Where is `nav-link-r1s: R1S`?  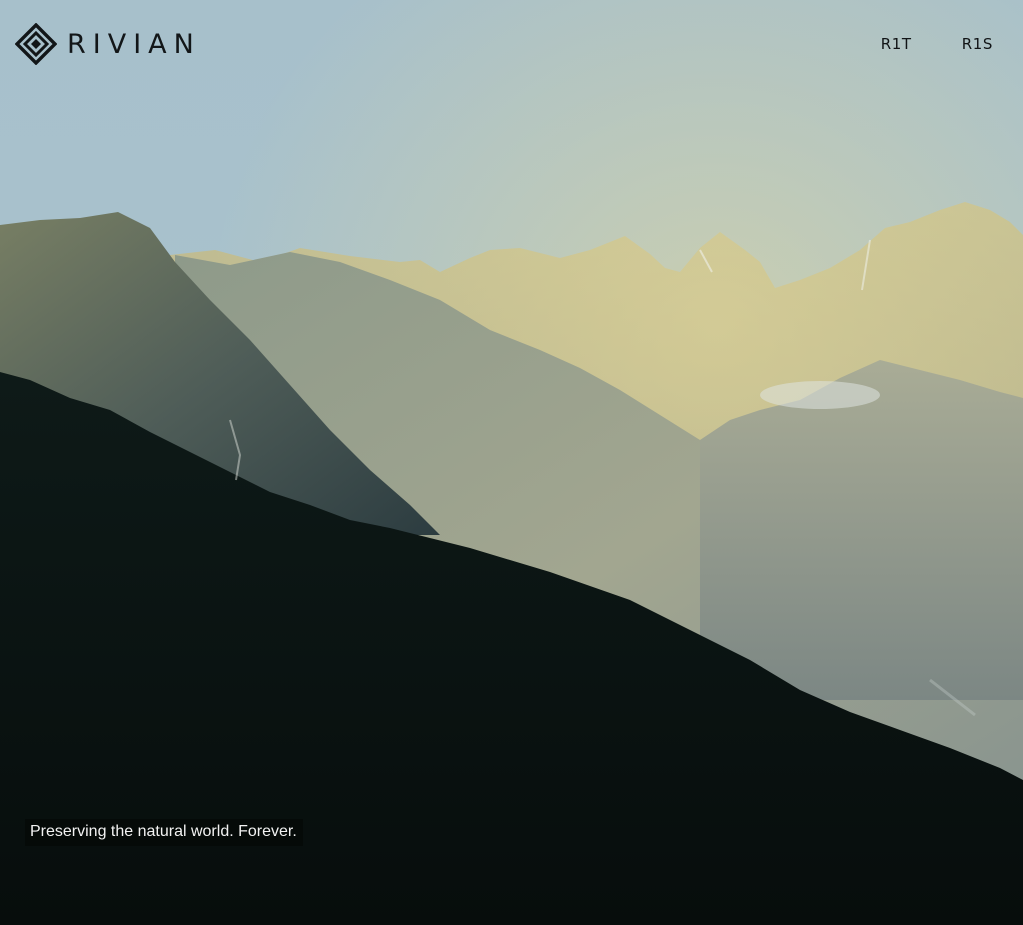
nav-link-r1s: R1S is located at coordinates (977, 44).